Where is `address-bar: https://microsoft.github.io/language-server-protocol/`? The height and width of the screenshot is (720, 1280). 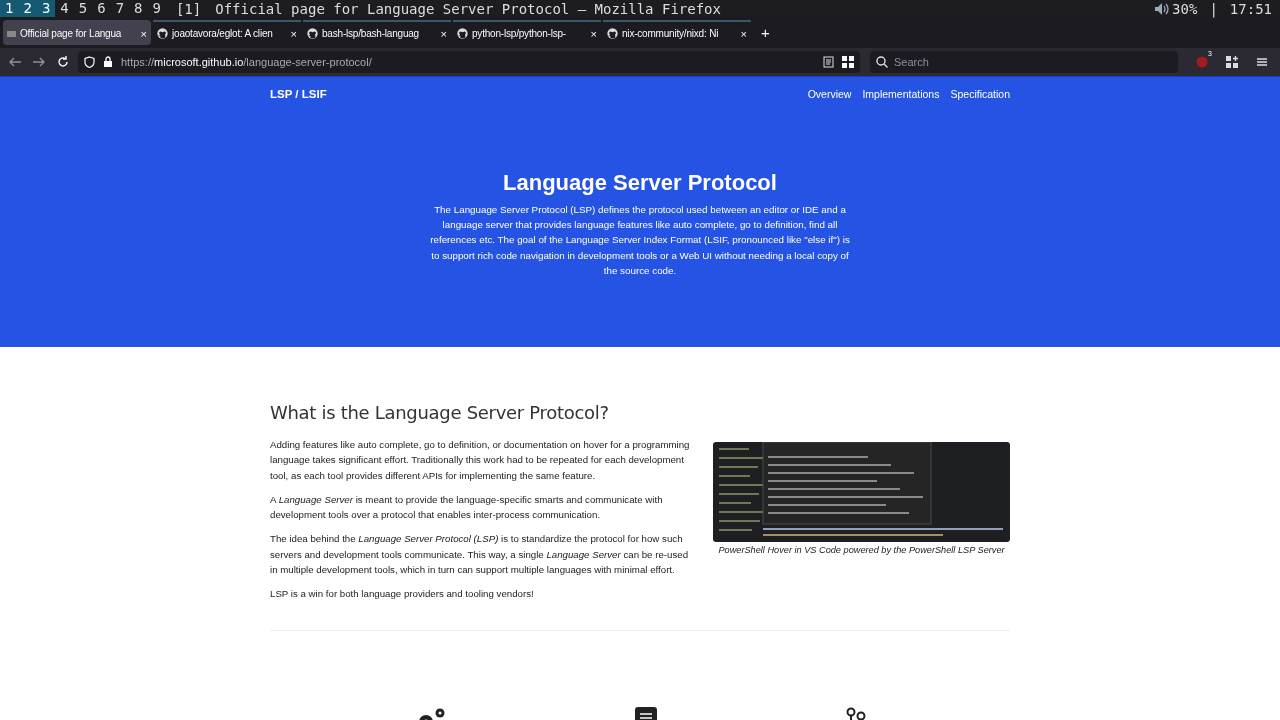
address-bar: https://microsoft.github.io/language-server-protocol/ is located at coordinates (469, 62).